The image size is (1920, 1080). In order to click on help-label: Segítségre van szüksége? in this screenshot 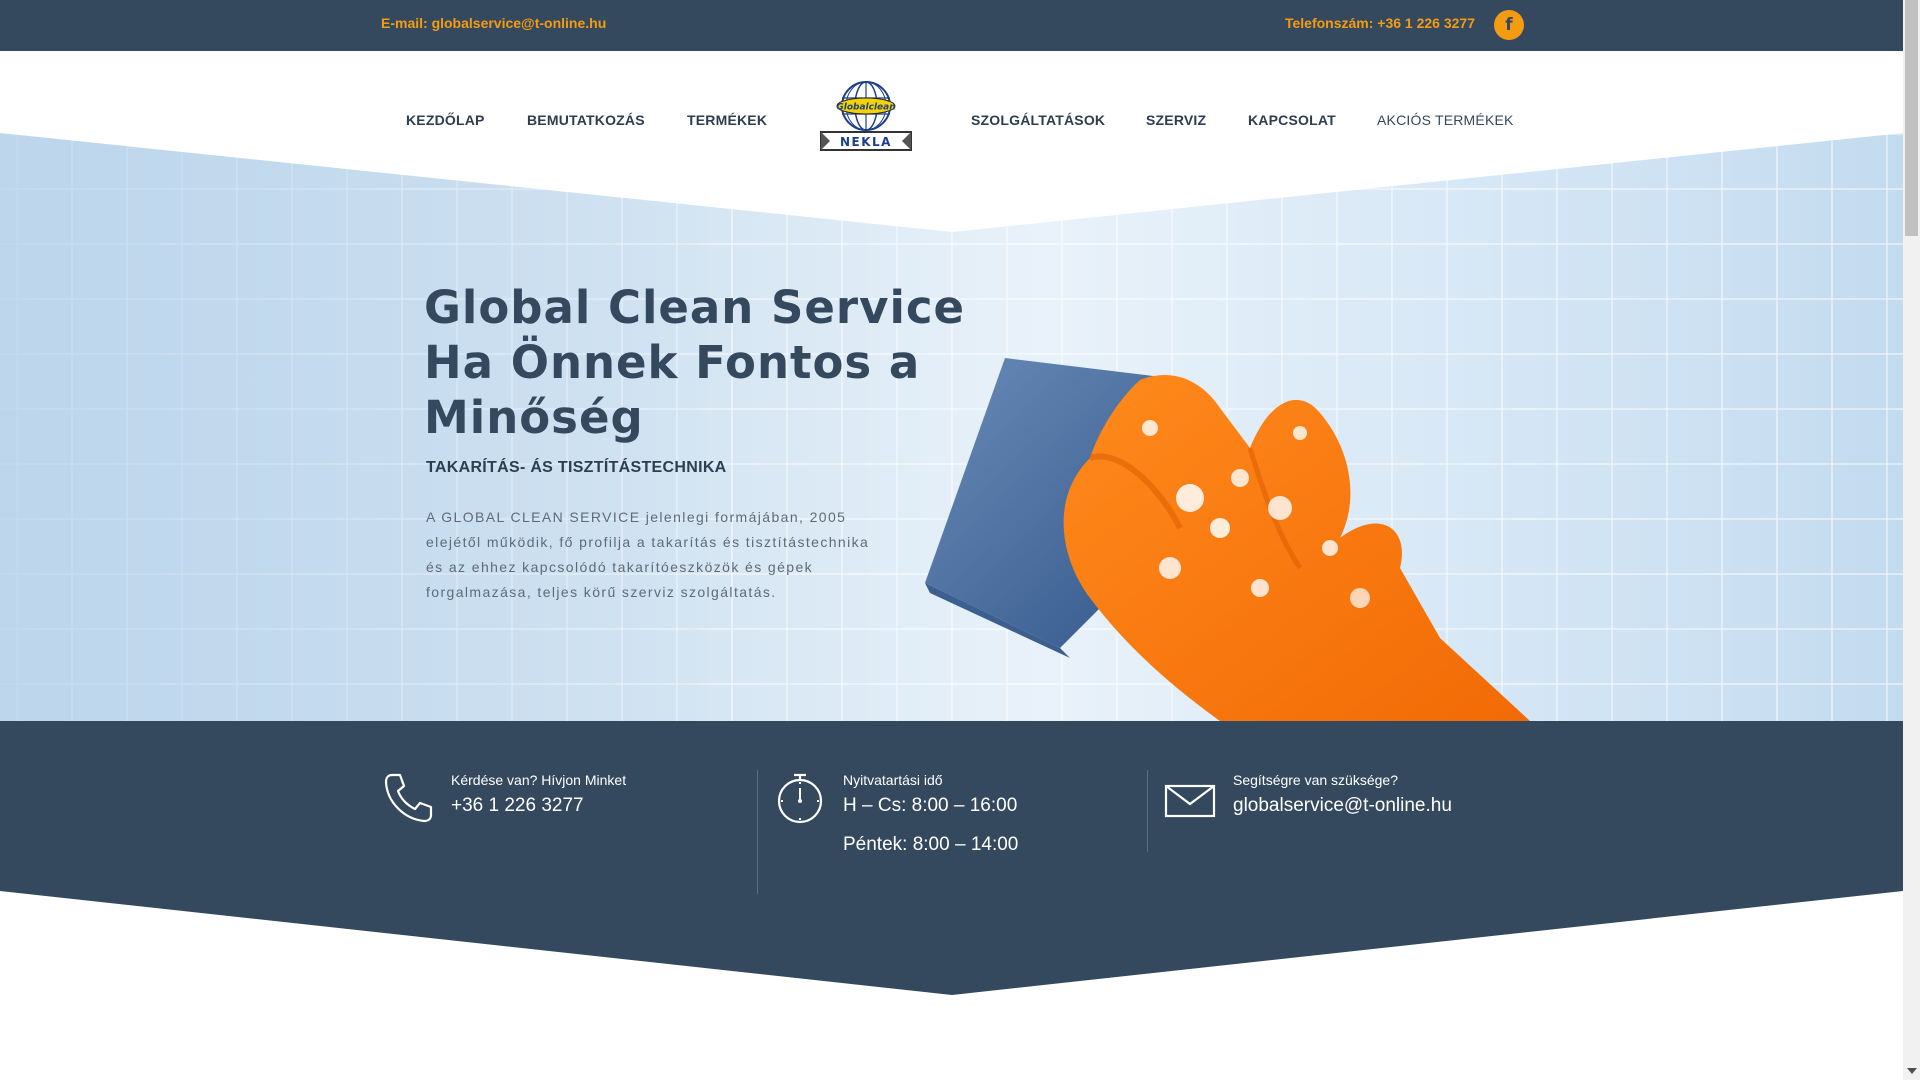, I will do `click(1315, 780)`.